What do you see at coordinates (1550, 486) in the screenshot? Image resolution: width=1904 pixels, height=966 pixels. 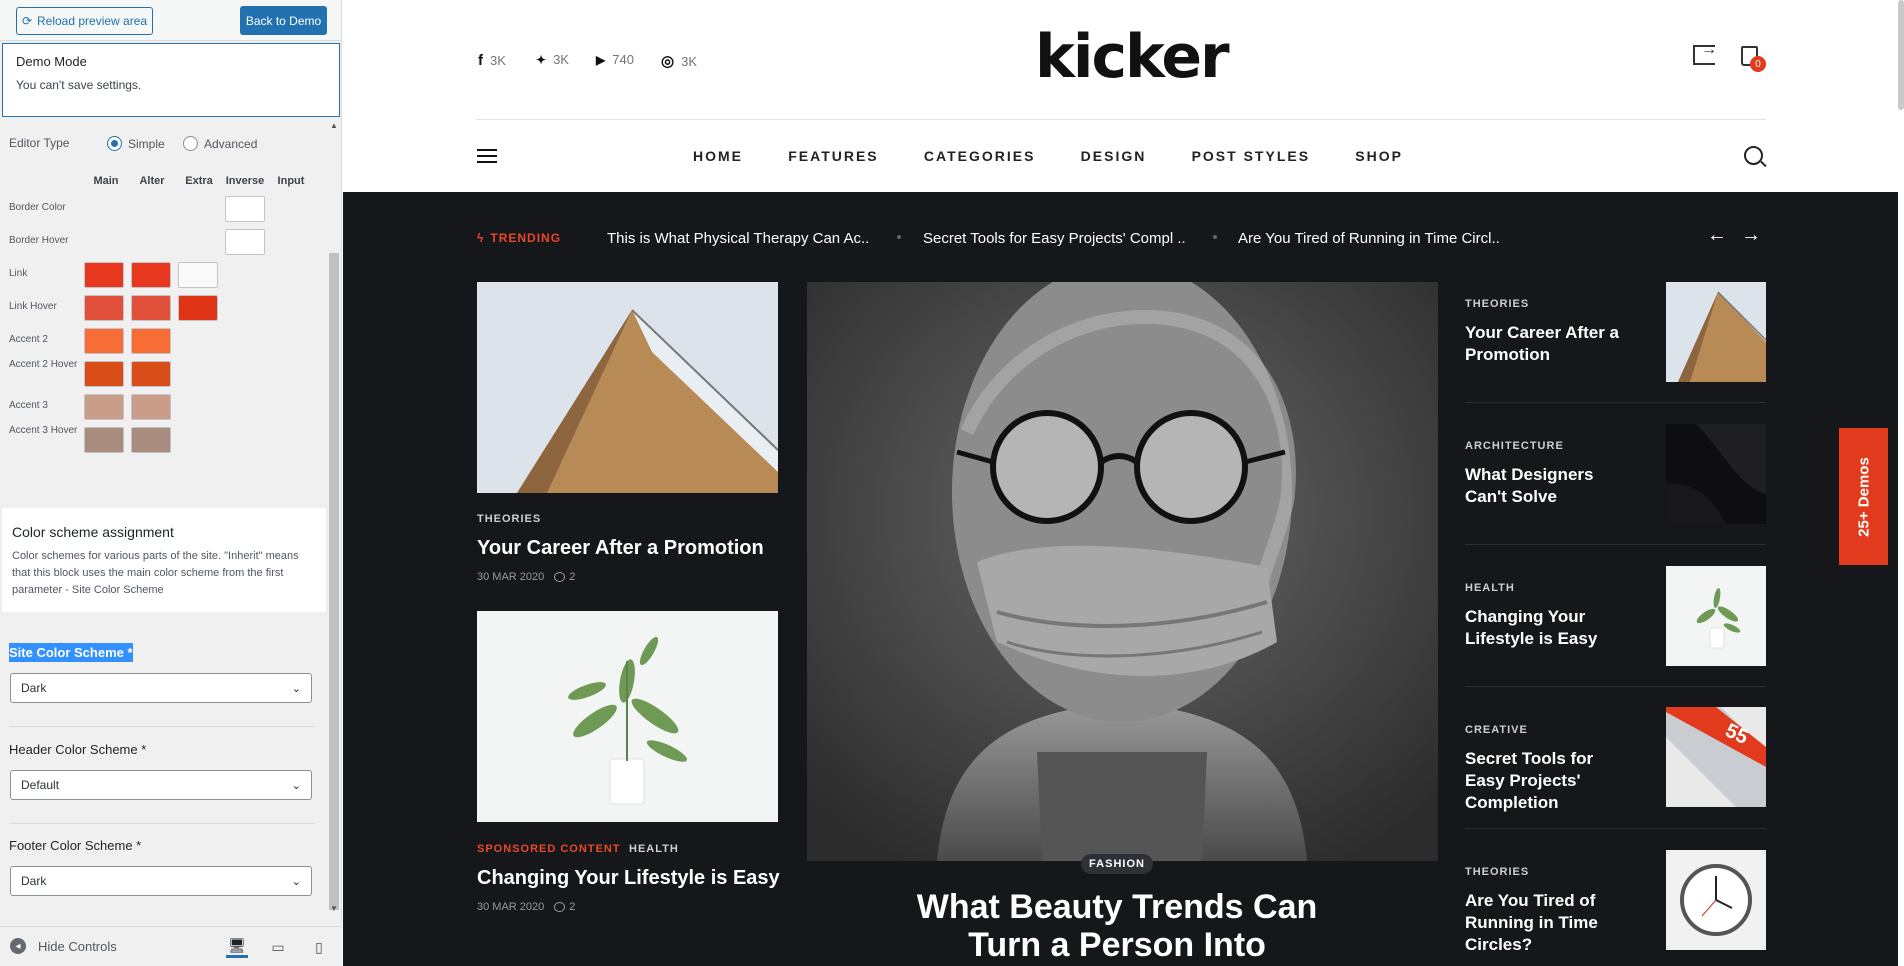 I see `side-post-title: What Designers Can't Solve` at bounding box center [1550, 486].